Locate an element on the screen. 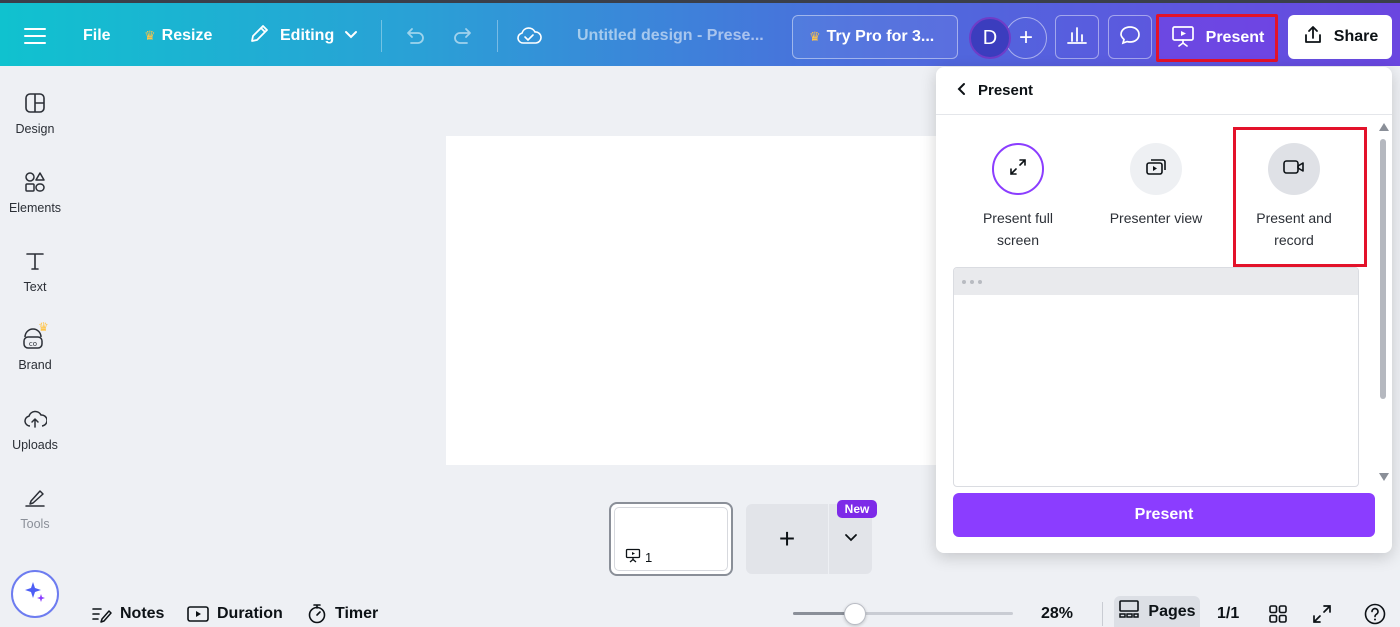 The width and height of the screenshot is (1400, 627). avatar: D is located at coordinates (990, 38).